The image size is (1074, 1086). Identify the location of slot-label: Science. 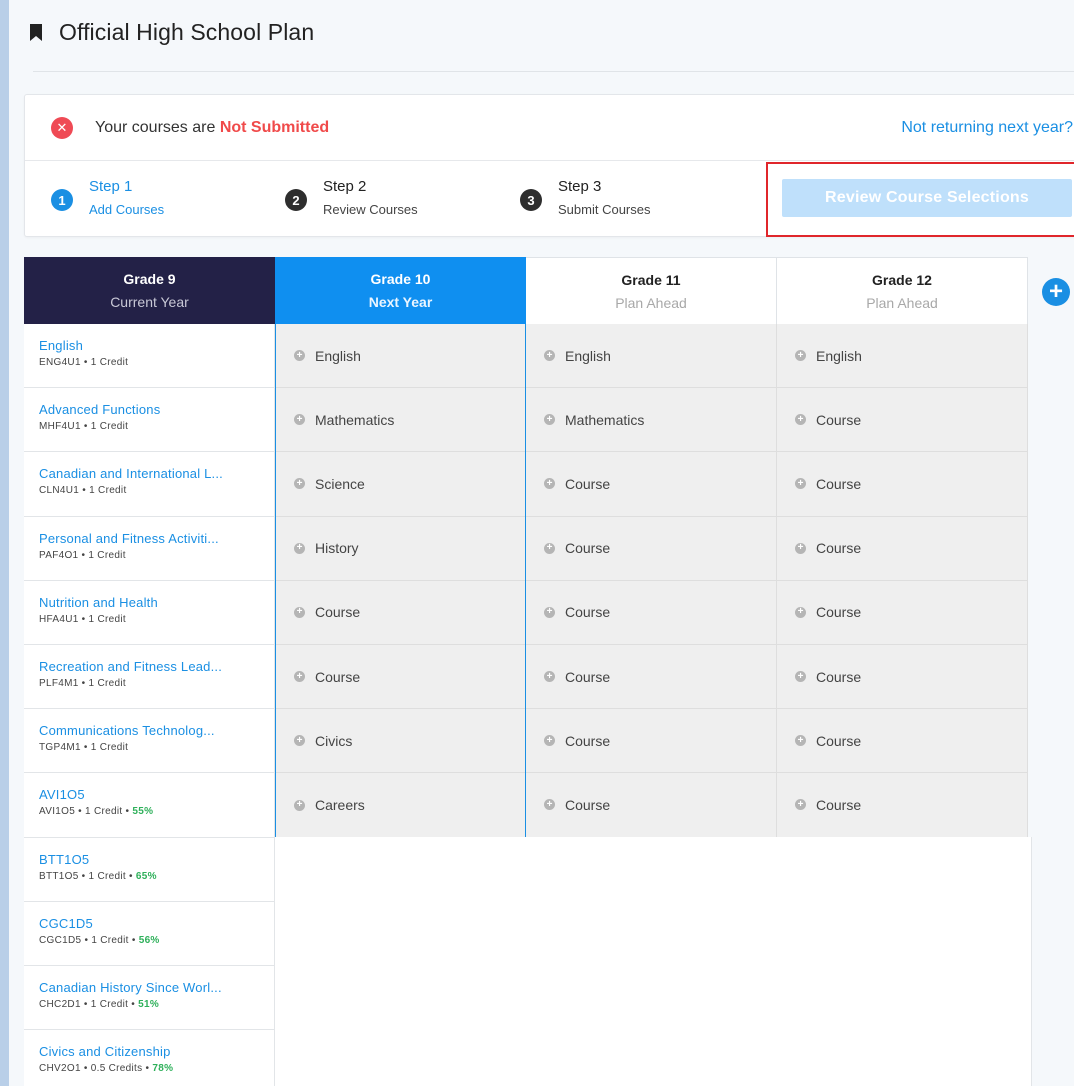
(340, 483).